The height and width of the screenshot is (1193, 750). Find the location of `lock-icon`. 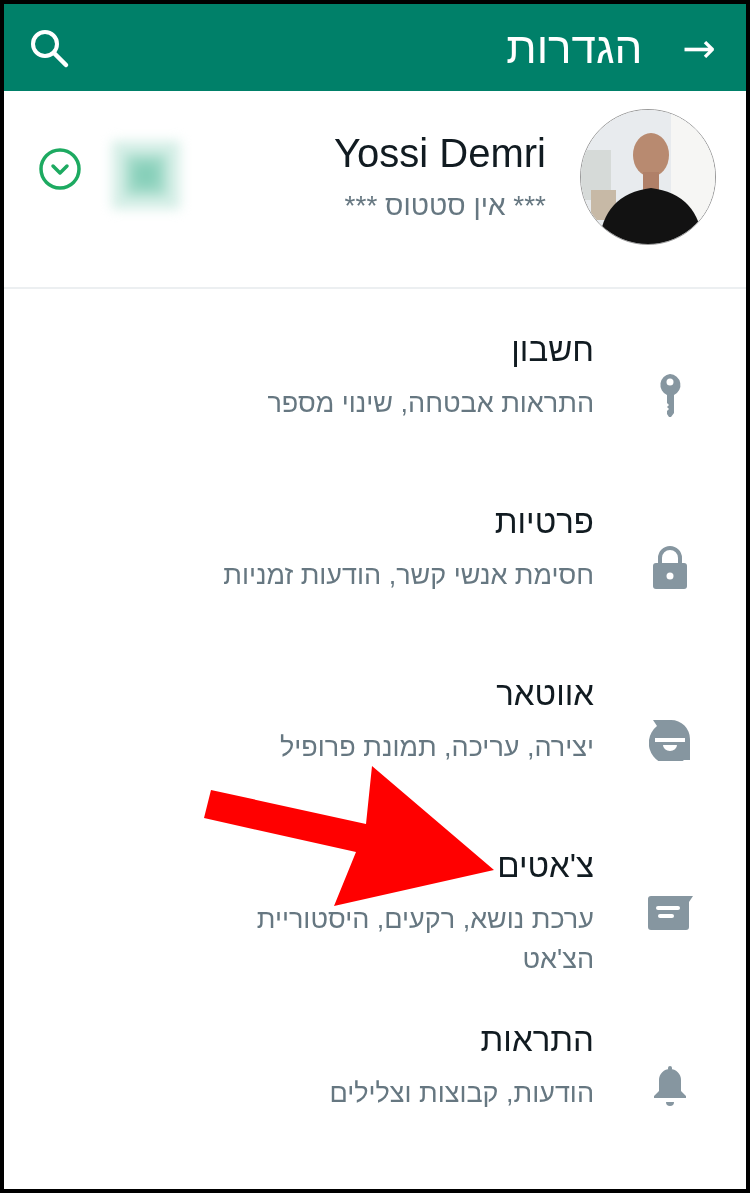

lock-icon is located at coordinates (670, 568).